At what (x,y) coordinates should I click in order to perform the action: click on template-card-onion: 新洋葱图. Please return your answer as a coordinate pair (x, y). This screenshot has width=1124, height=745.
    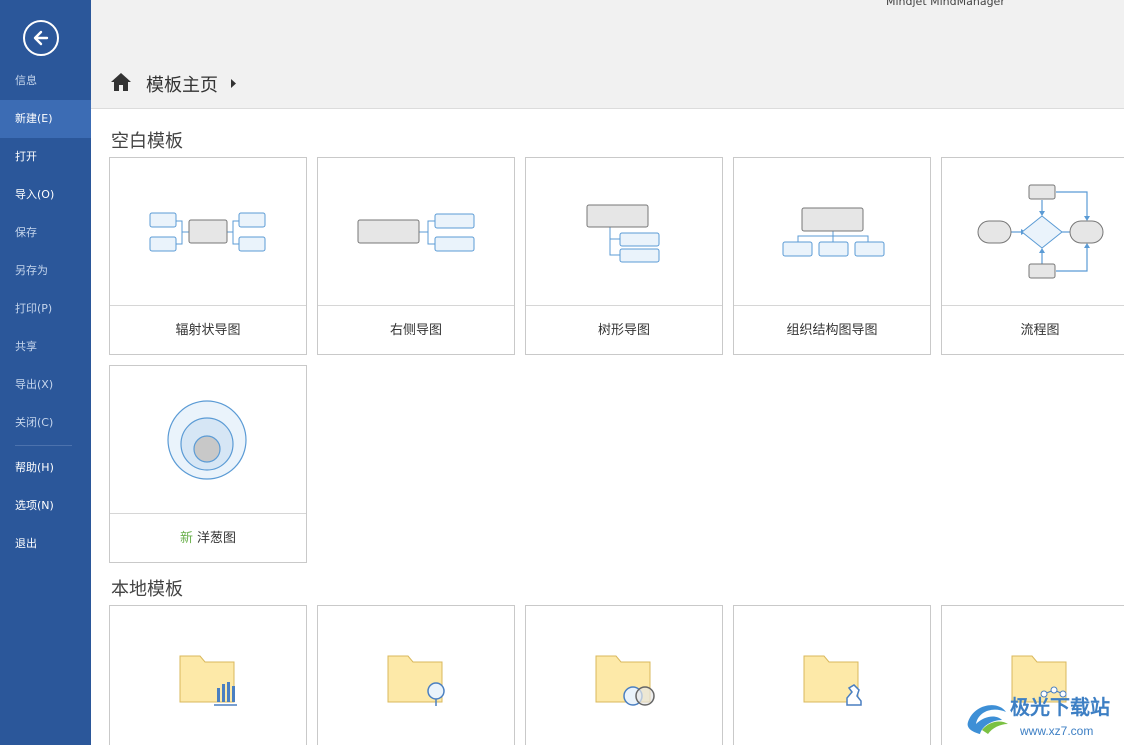
    Looking at the image, I should click on (208, 464).